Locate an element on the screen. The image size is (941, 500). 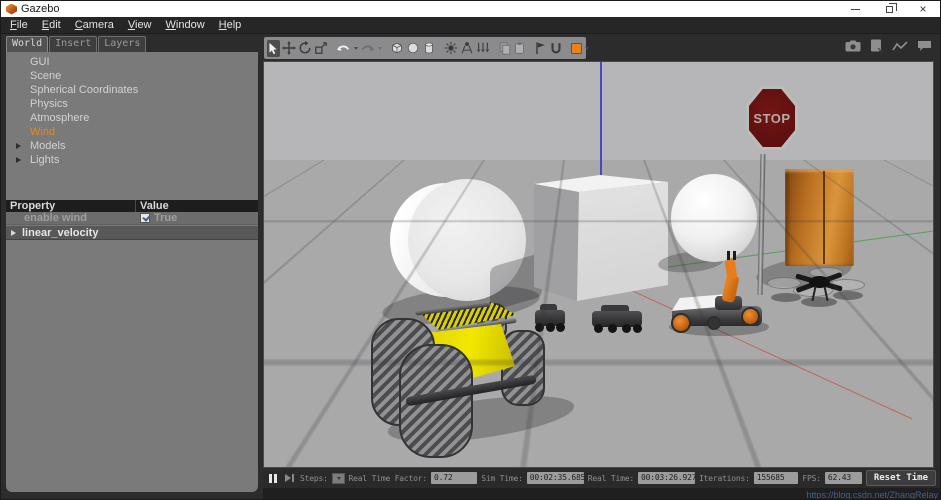
menu-view: View is located at coordinates (140, 25).